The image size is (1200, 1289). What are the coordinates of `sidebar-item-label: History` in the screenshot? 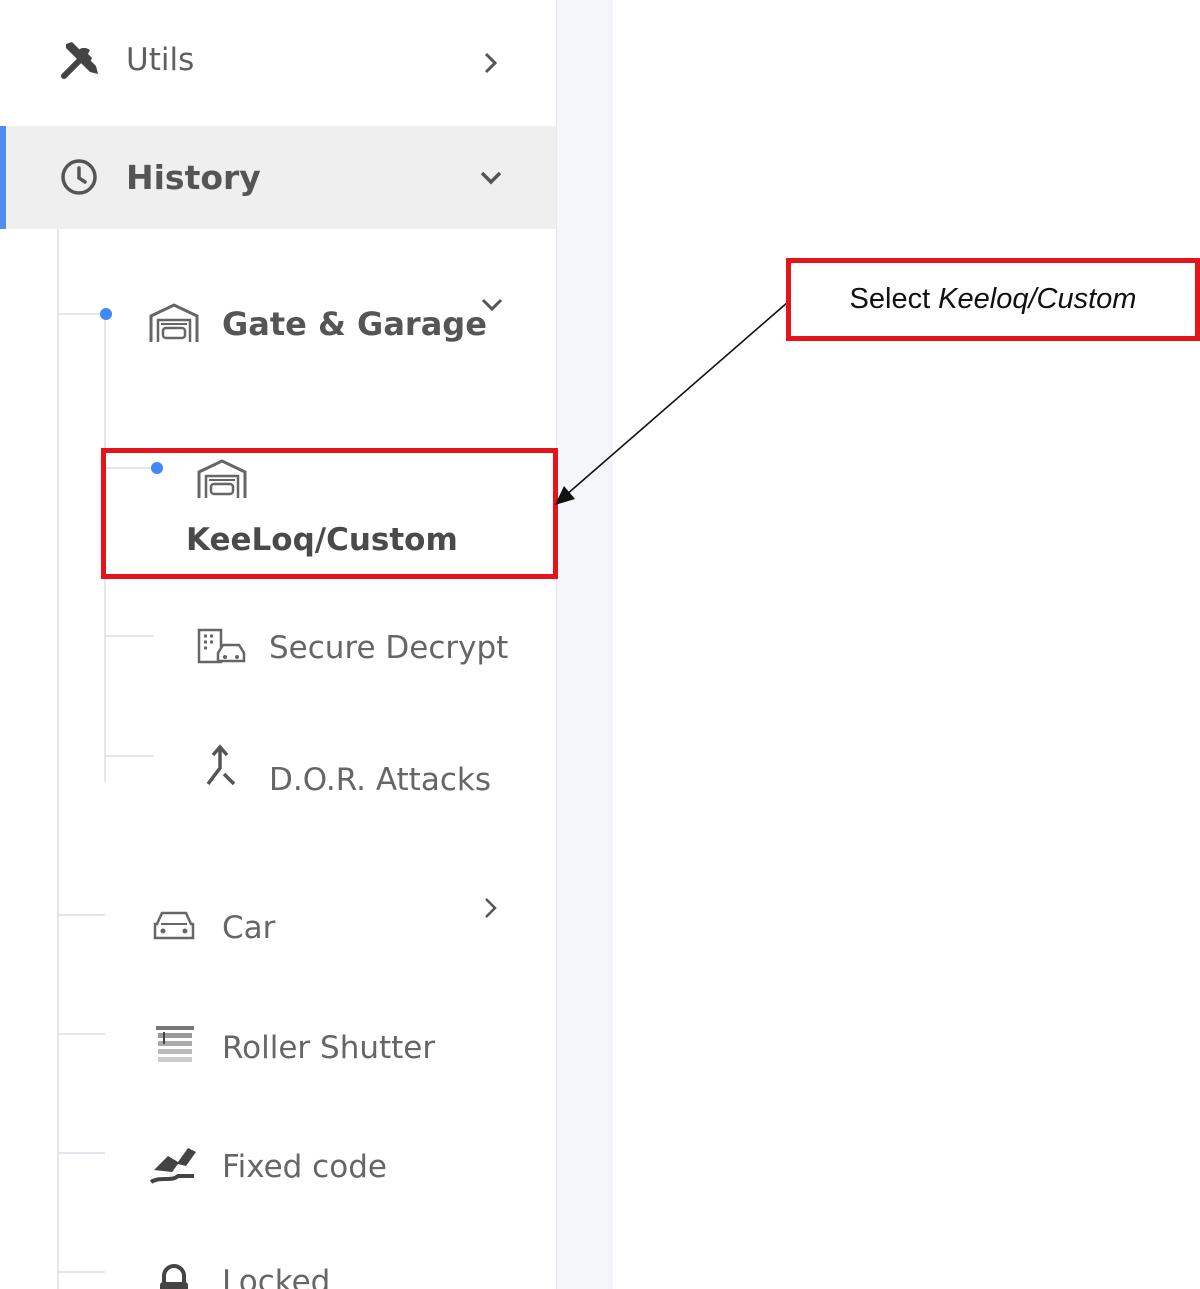 It's located at (193, 177).